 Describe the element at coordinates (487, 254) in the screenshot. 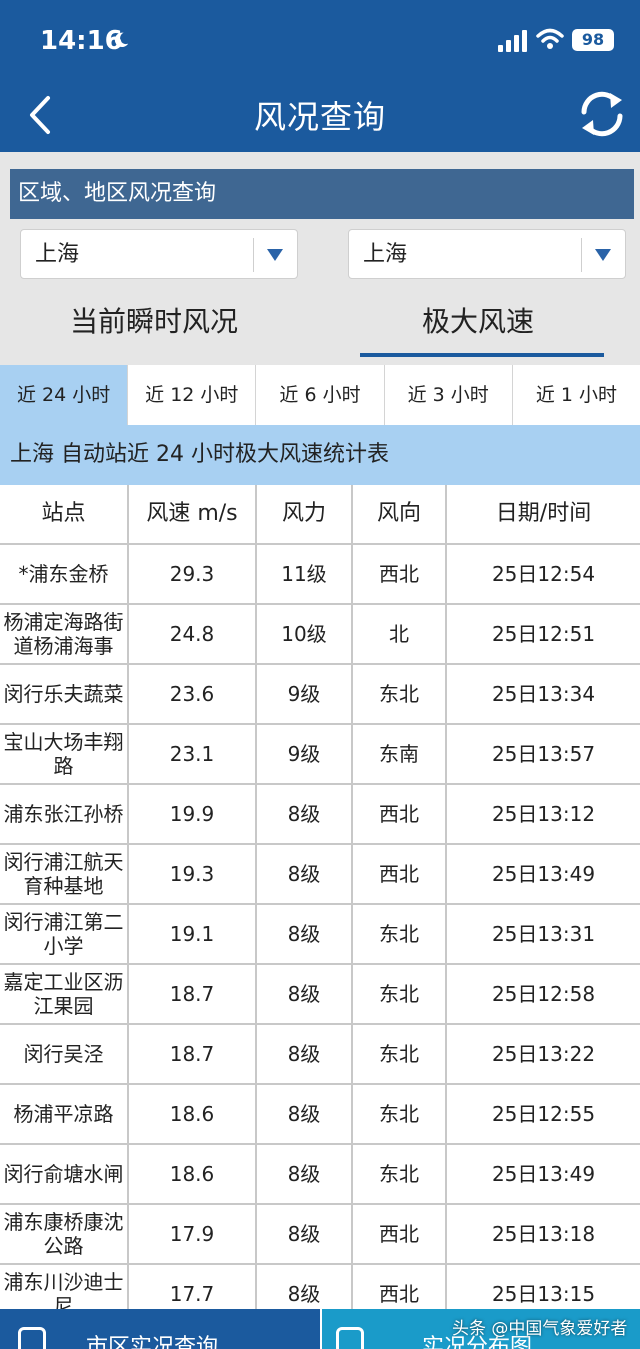

I see `city-select: 上海` at that location.